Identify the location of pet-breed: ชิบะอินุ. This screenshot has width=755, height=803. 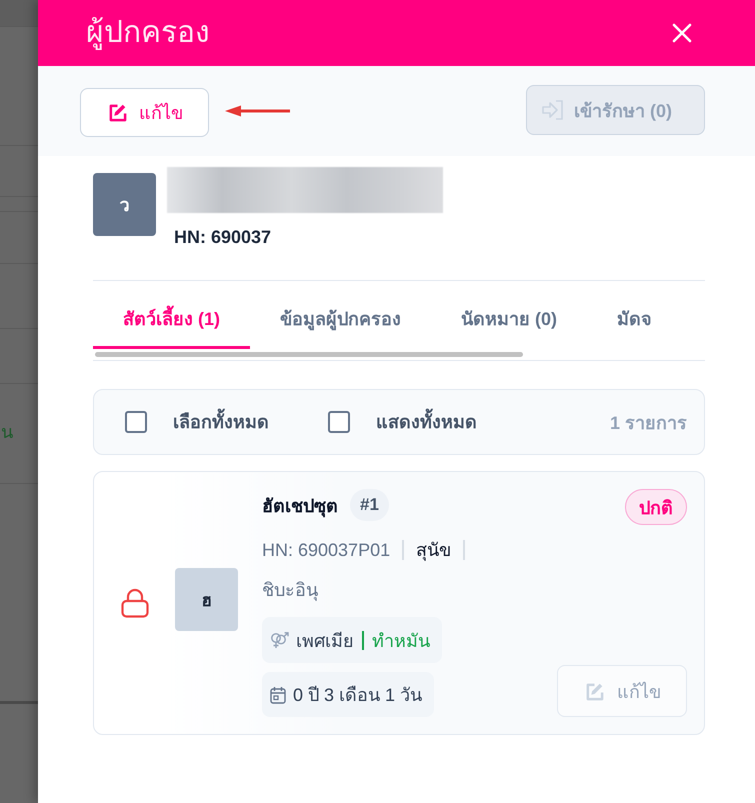
(290, 590).